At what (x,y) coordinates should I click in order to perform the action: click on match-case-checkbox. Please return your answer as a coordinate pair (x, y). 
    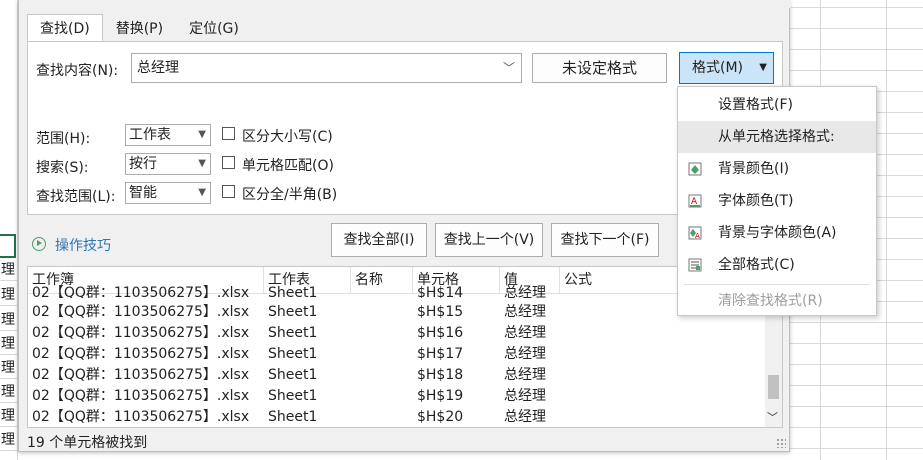
    Looking at the image, I should click on (228, 133).